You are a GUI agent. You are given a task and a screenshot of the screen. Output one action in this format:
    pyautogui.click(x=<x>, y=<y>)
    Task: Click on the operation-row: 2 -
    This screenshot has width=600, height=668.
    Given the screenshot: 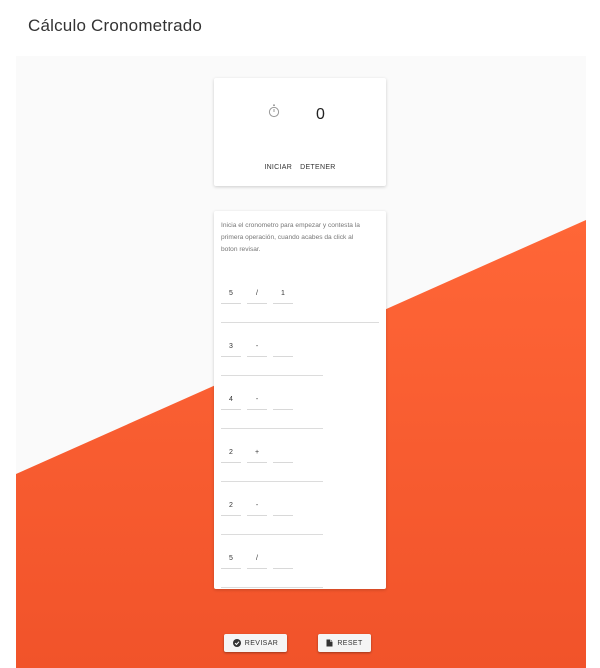 What is the action you would take?
    pyautogui.click(x=257, y=505)
    